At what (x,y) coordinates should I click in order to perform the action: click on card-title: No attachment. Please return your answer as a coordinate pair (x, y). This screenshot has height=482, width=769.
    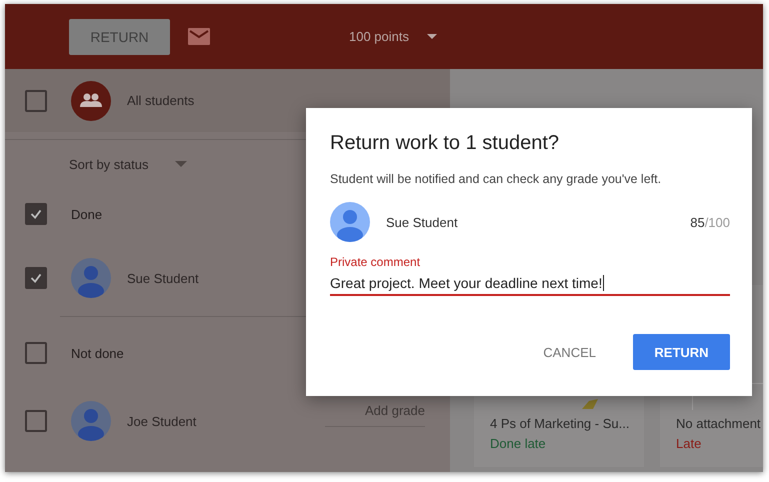
    Looking at the image, I should click on (718, 423).